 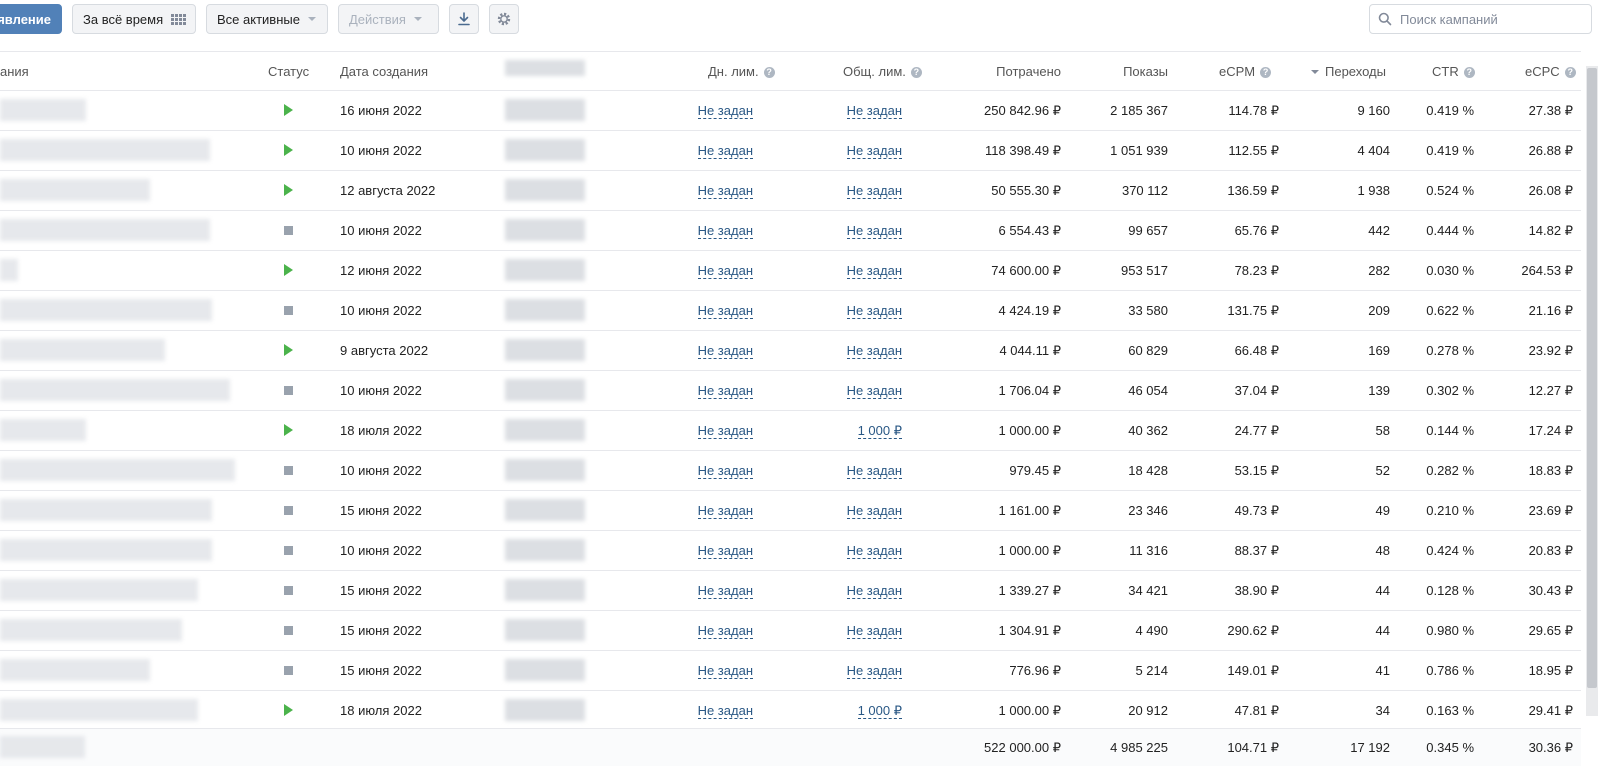 I want to click on status-filter-dropdown: Все активные, so click(x=267, y=19).